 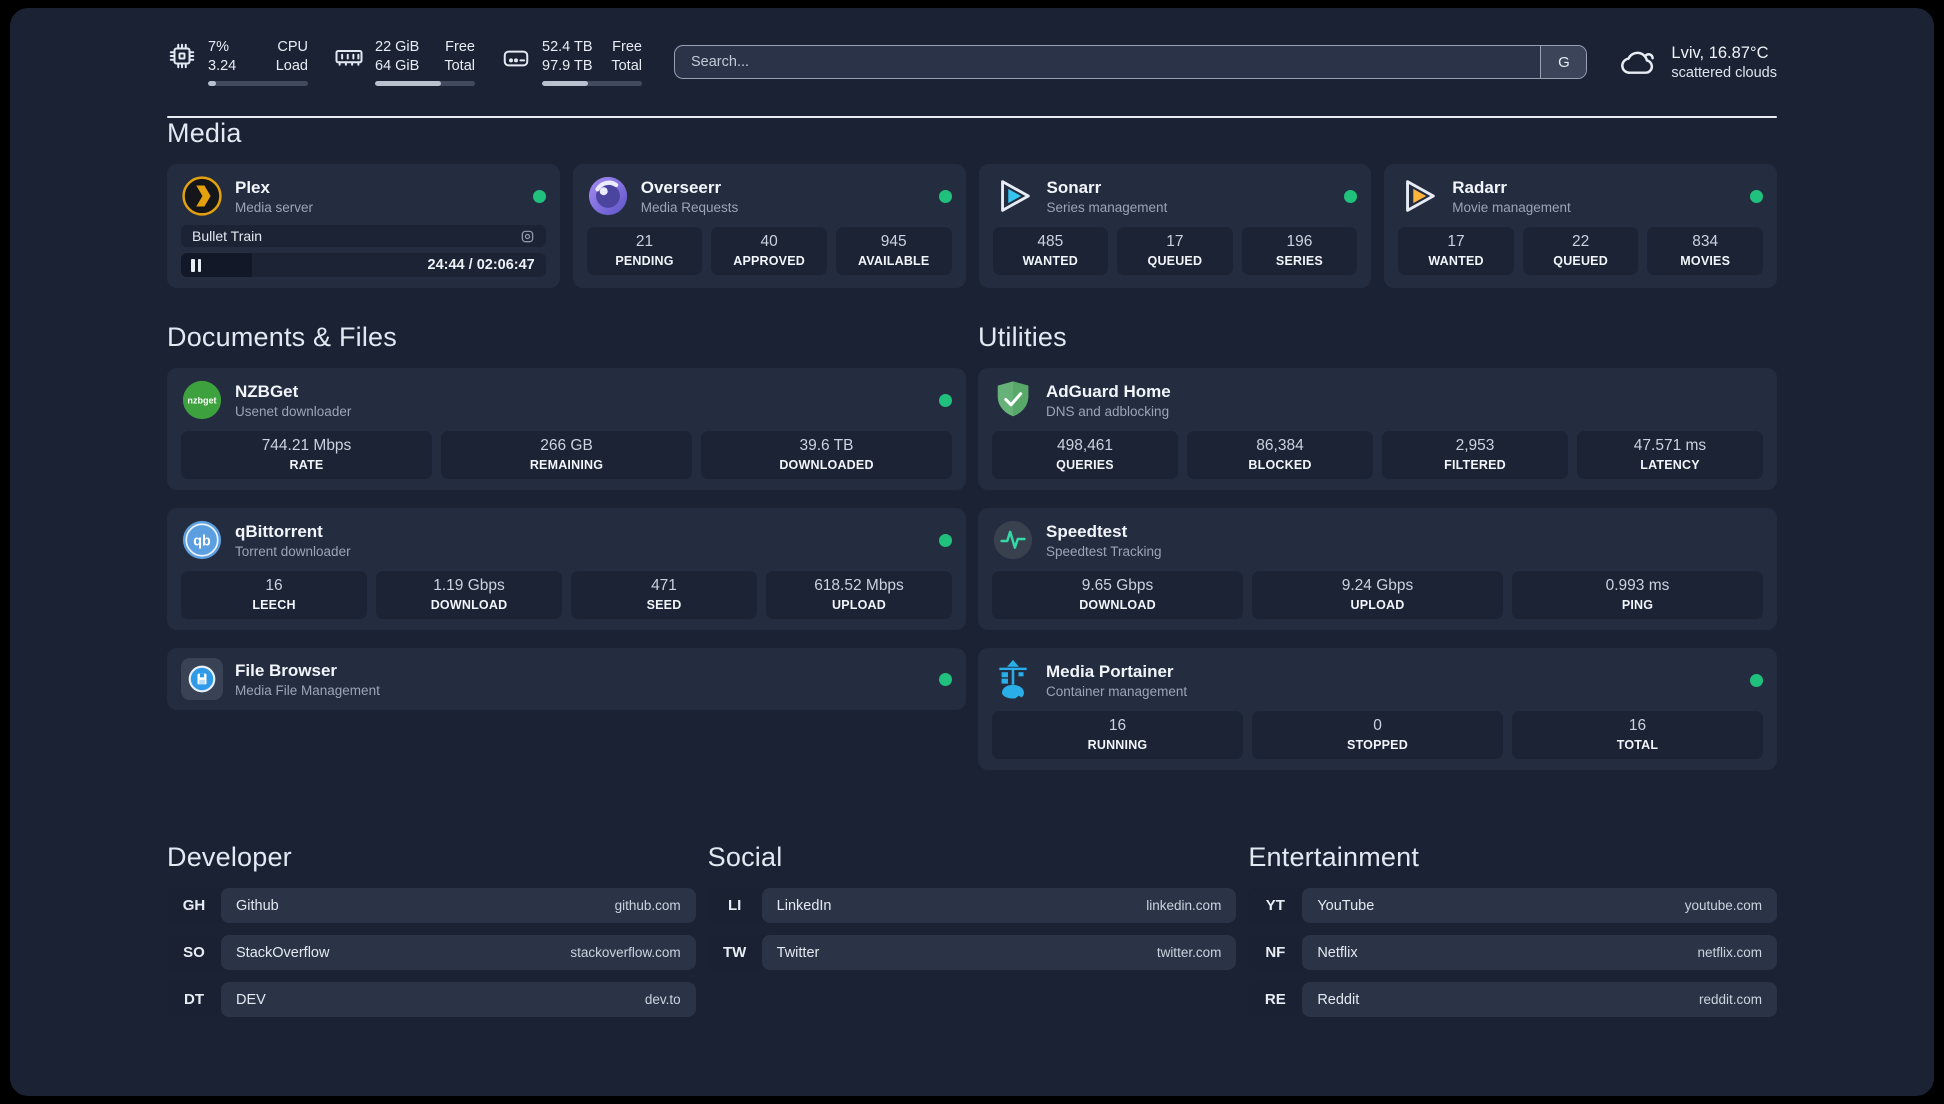 What do you see at coordinates (1475, 445) in the screenshot?
I see `stat-value: 2,953` at bounding box center [1475, 445].